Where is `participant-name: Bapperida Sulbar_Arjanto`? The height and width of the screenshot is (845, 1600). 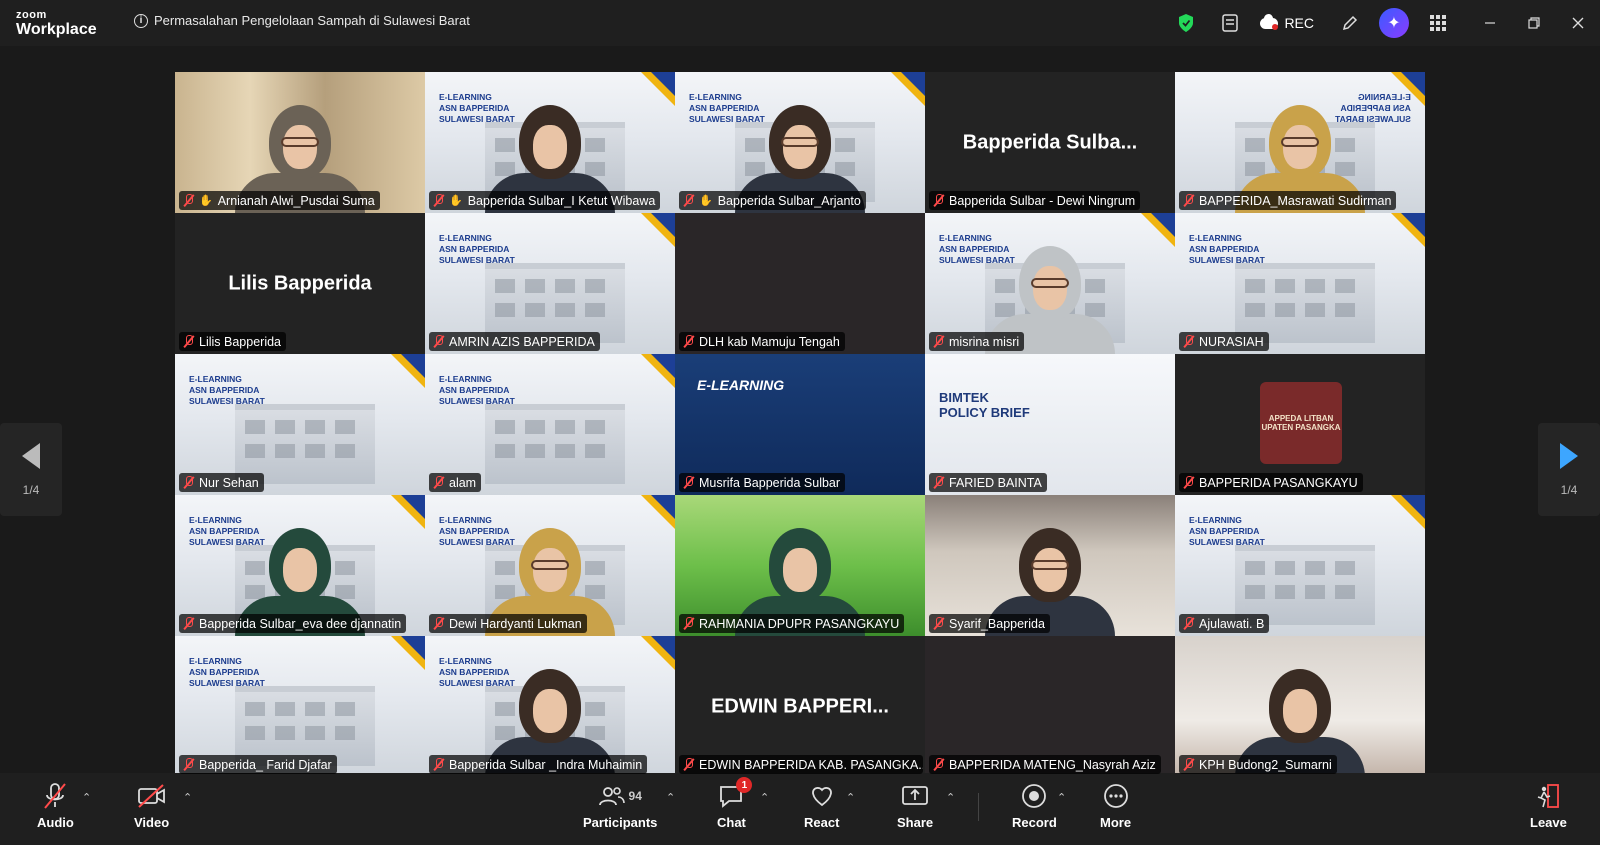
participant-name: Bapperida Sulbar_Arjanto is located at coordinates (789, 200).